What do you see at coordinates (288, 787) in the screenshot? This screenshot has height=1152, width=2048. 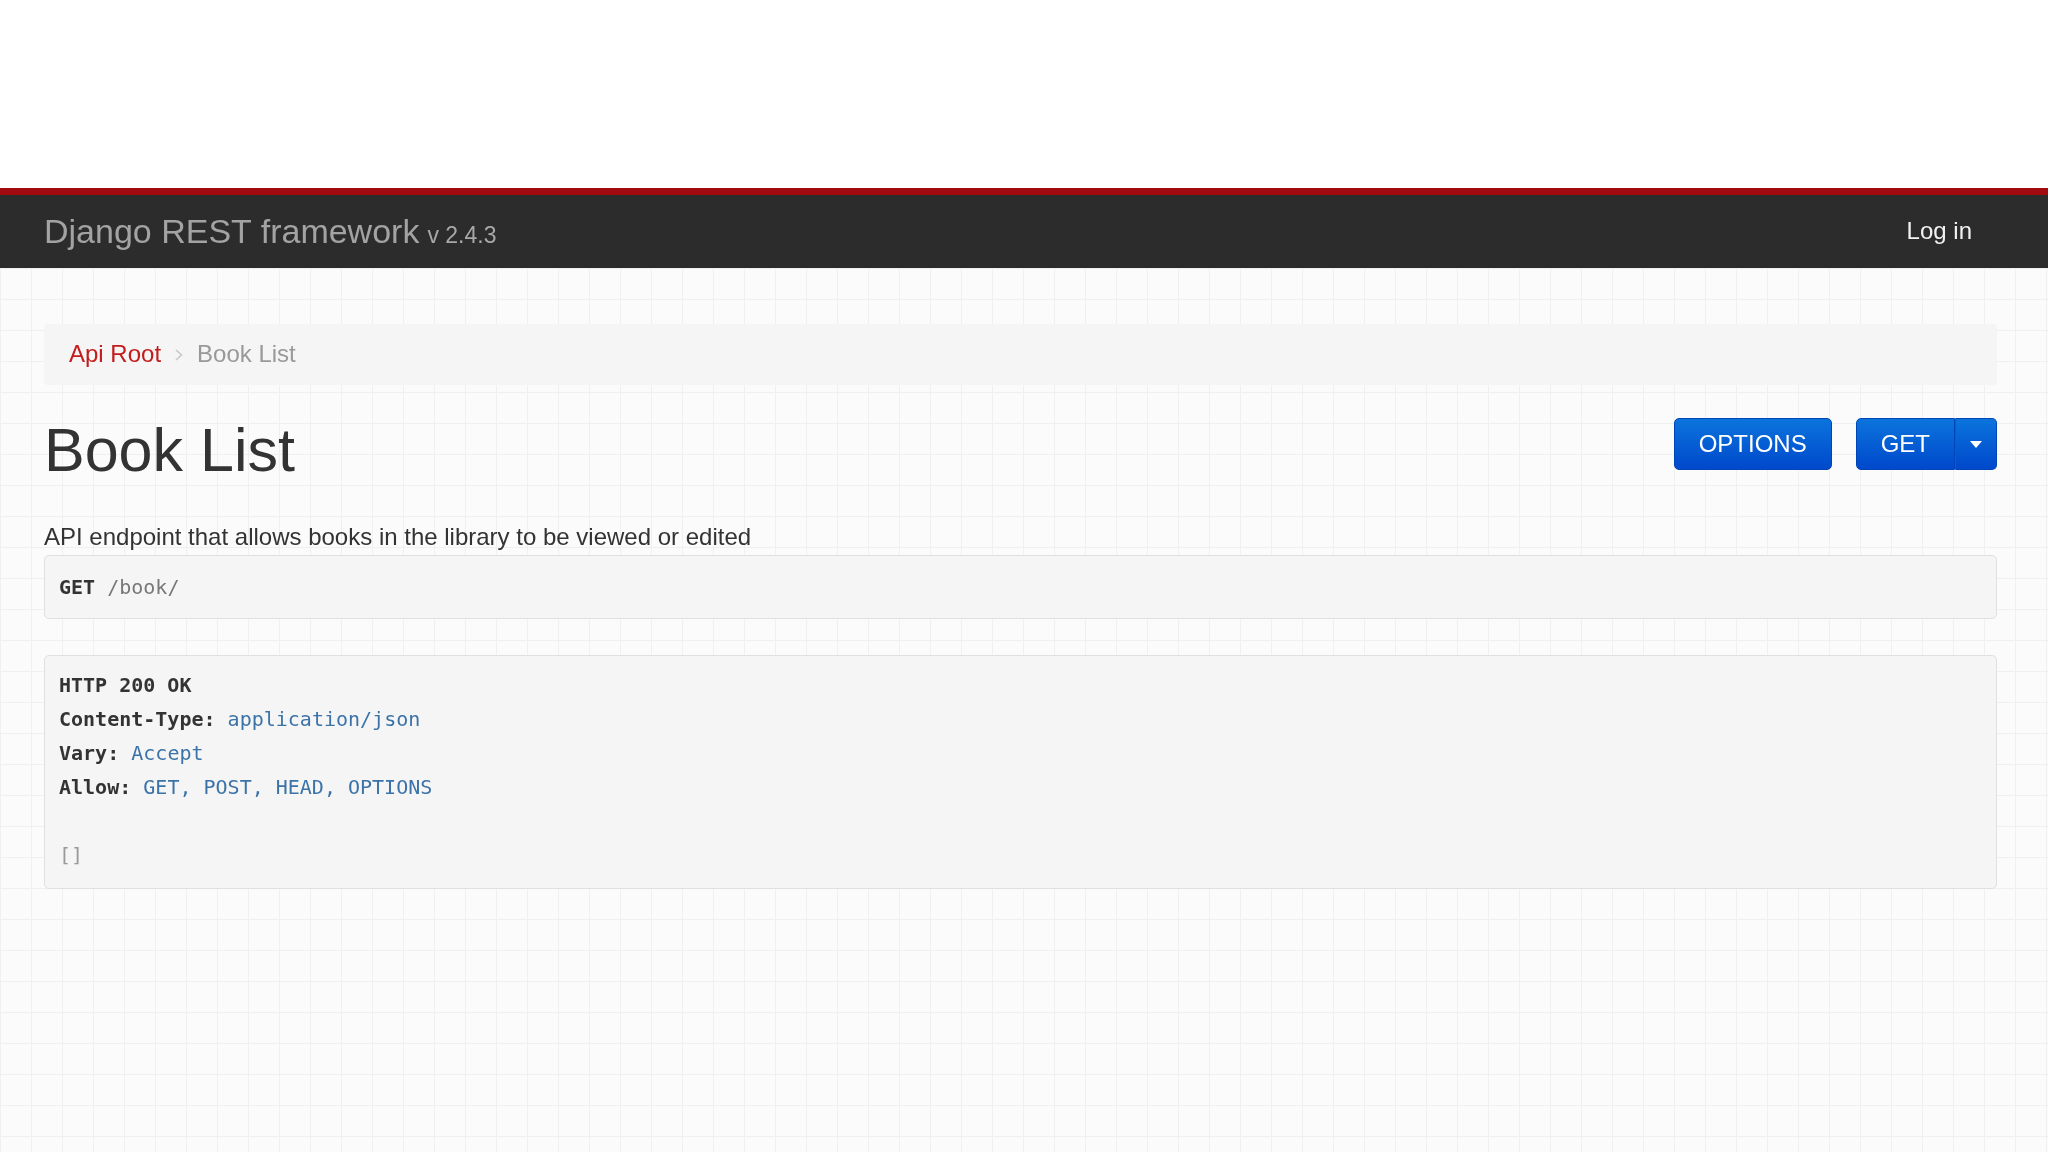 I see `header-value: GET, POST, HEAD, OPTIONS` at bounding box center [288, 787].